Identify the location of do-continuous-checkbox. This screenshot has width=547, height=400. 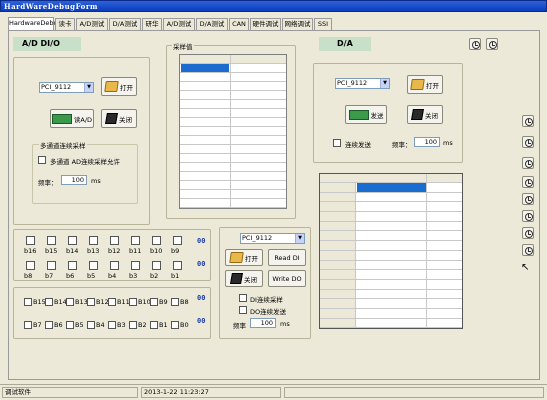
(243, 310).